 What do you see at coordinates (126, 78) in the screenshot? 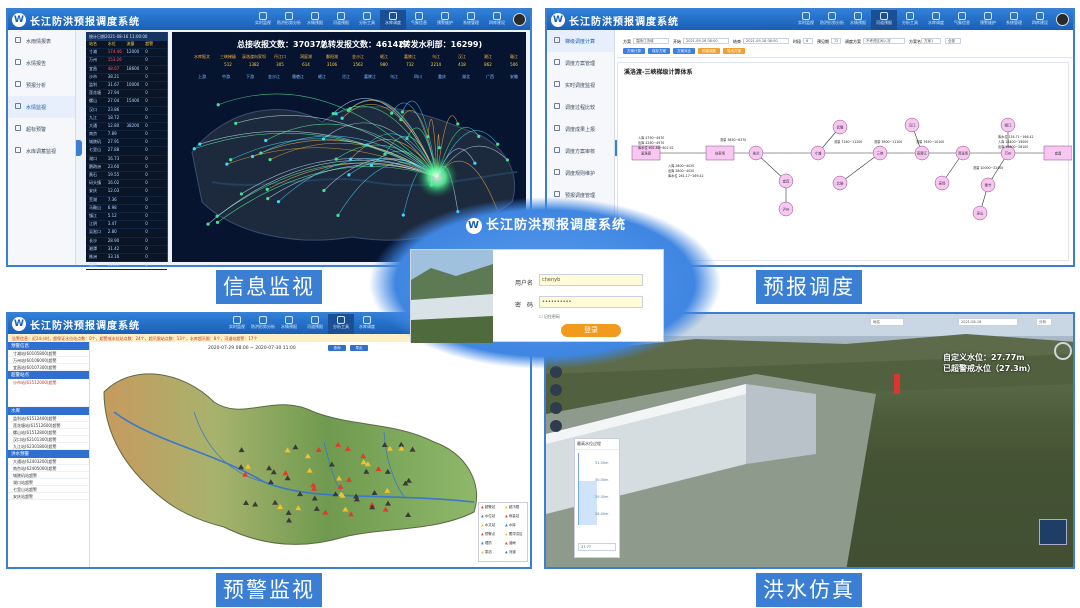
I see `table-row: 沙市 38.21 0` at bounding box center [126, 78].